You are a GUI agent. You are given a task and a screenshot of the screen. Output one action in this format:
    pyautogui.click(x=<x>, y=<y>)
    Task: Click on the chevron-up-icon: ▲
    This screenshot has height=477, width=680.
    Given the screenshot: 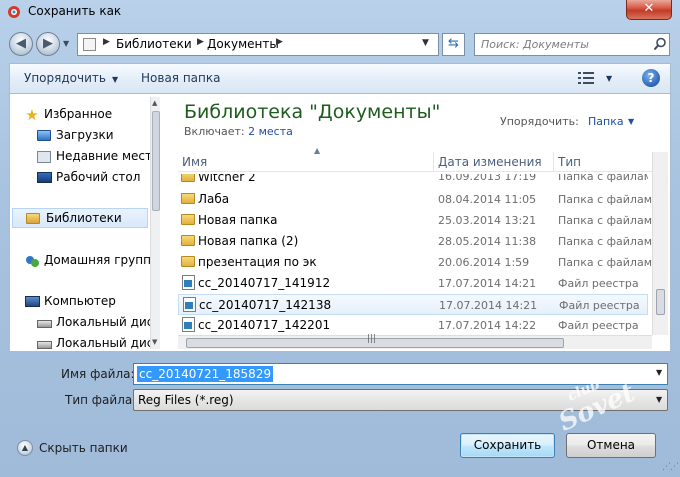 What is the action you would take?
    pyautogui.click(x=25, y=448)
    